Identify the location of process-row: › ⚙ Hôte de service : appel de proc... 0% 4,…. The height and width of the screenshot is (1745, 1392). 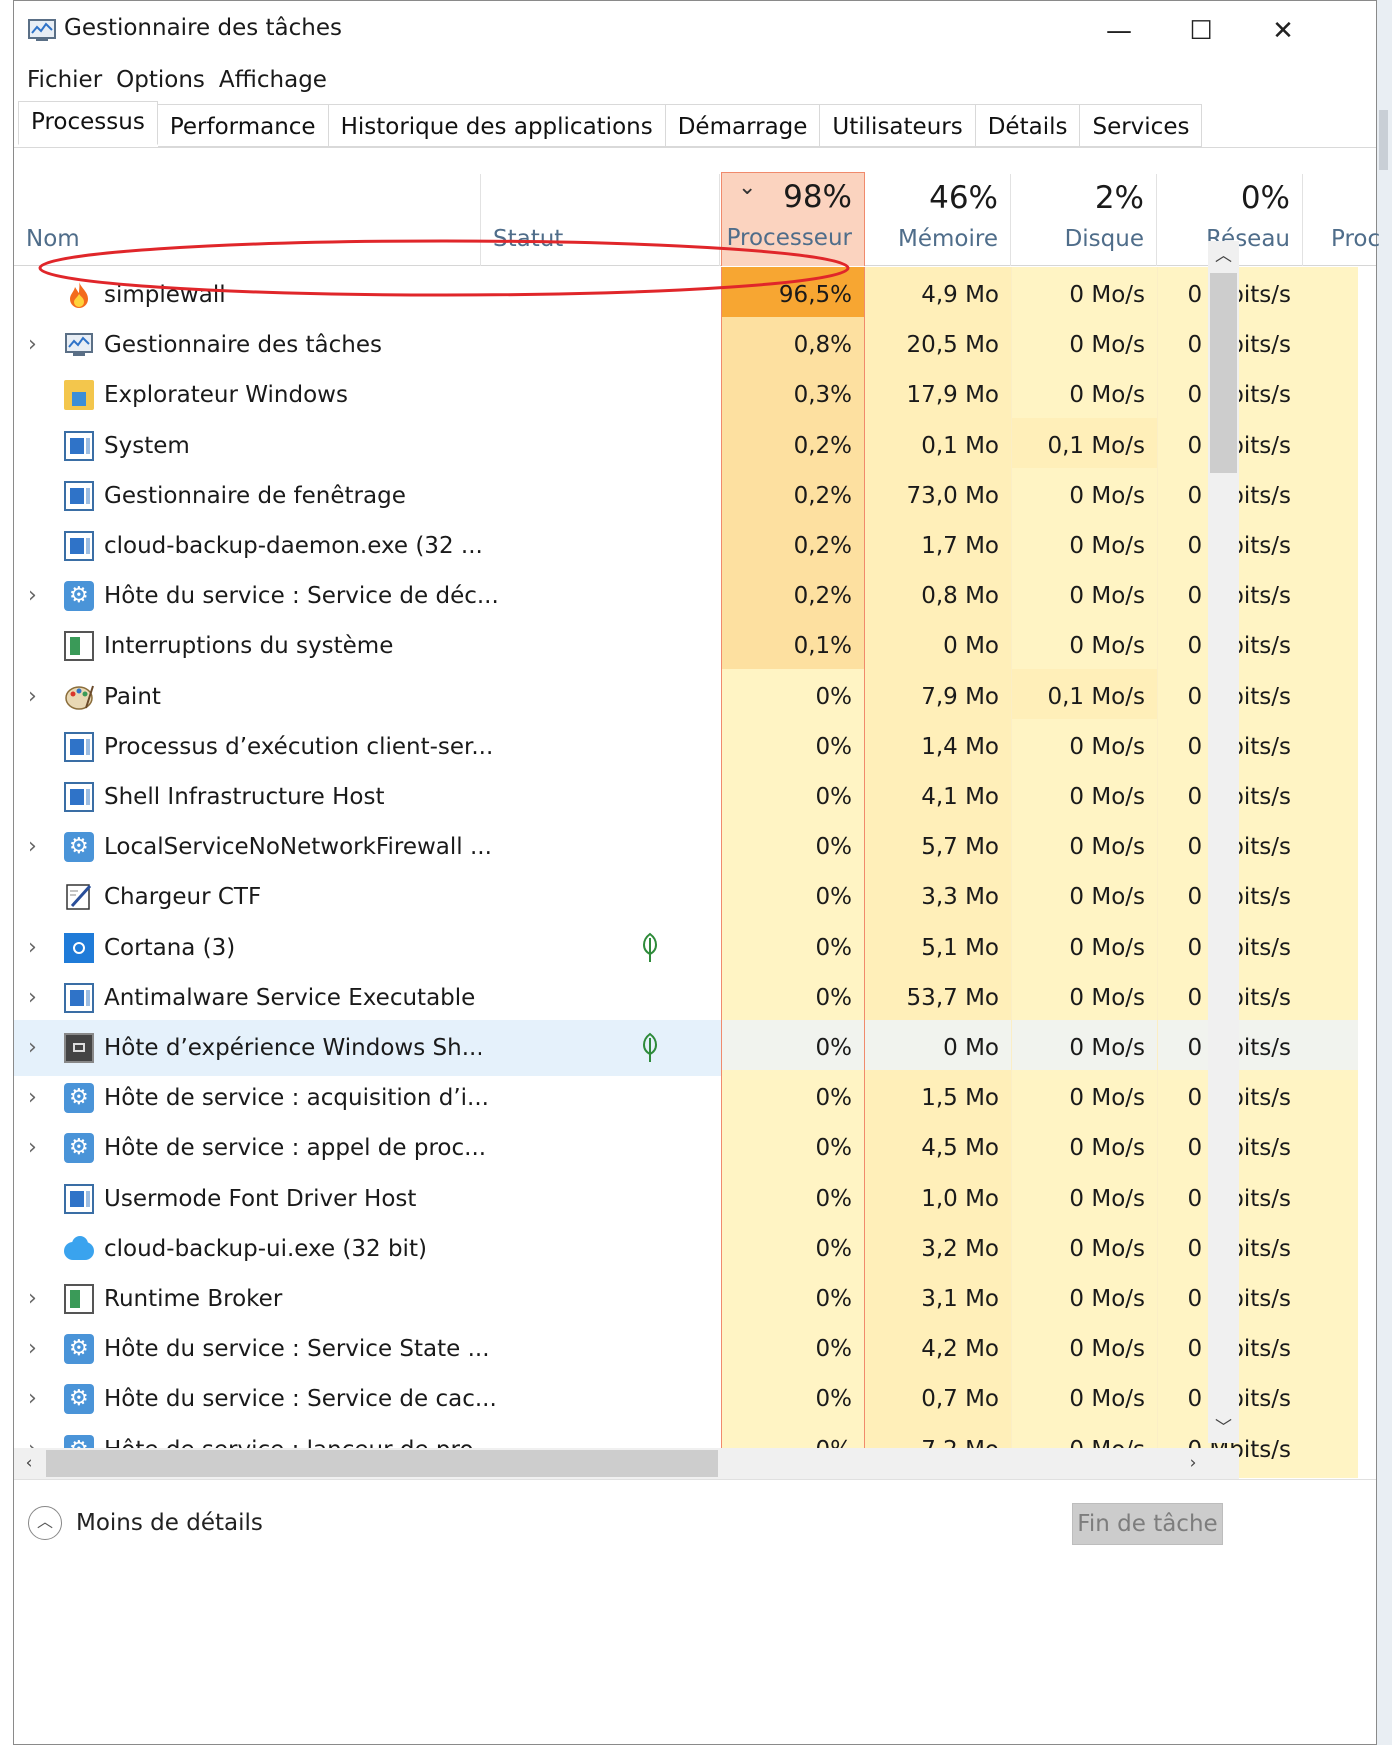
(686, 1148).